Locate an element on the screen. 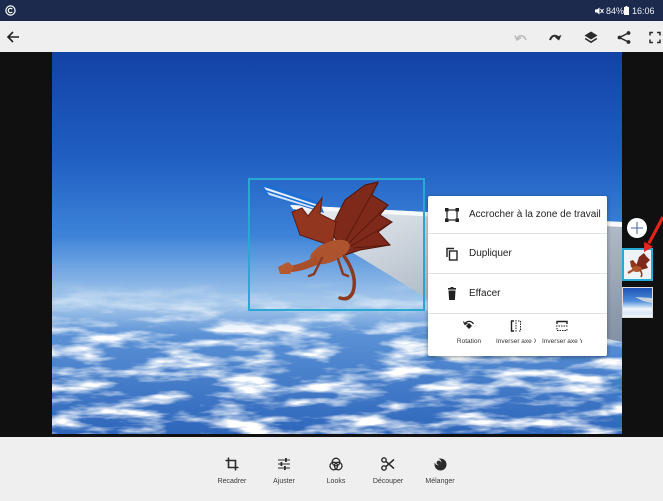 This screenshot has height=501, width=663. bottom-toolbar: Recadrer Ajuster Looks Découper Mélanger is located at coordinates (331, 469).